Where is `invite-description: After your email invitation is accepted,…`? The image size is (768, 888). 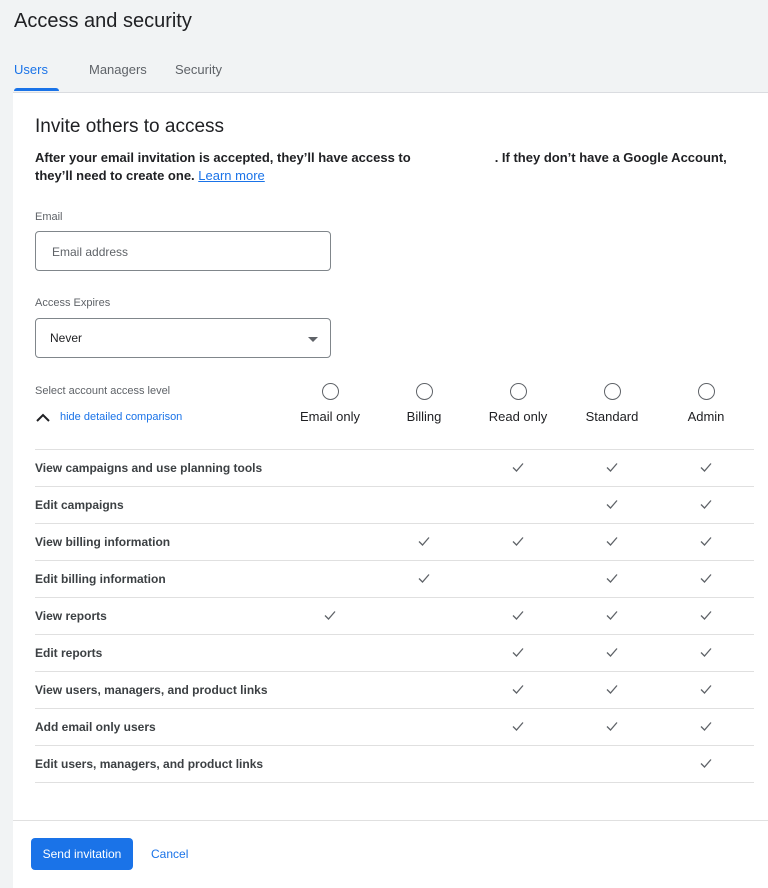
invite-description: After your email invitation is accepted,… is located at coordinates (385, 167).